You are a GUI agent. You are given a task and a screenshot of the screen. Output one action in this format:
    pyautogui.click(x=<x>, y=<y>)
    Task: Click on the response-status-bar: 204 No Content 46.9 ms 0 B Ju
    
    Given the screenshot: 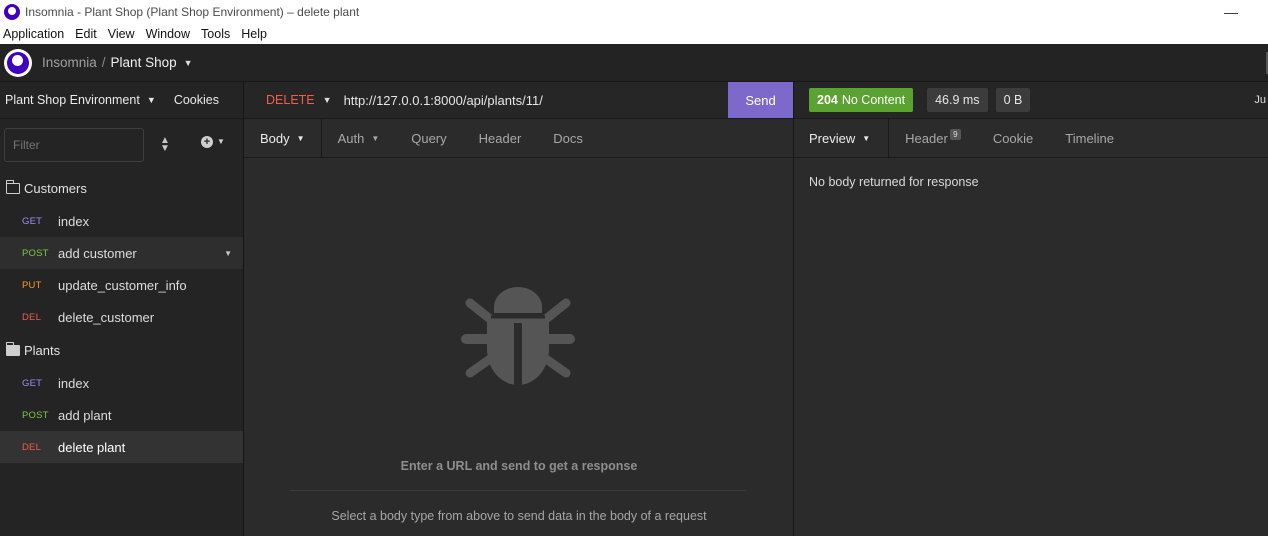 What is the action you would take?
    pyautogui.click(x=1031, y=100)
    